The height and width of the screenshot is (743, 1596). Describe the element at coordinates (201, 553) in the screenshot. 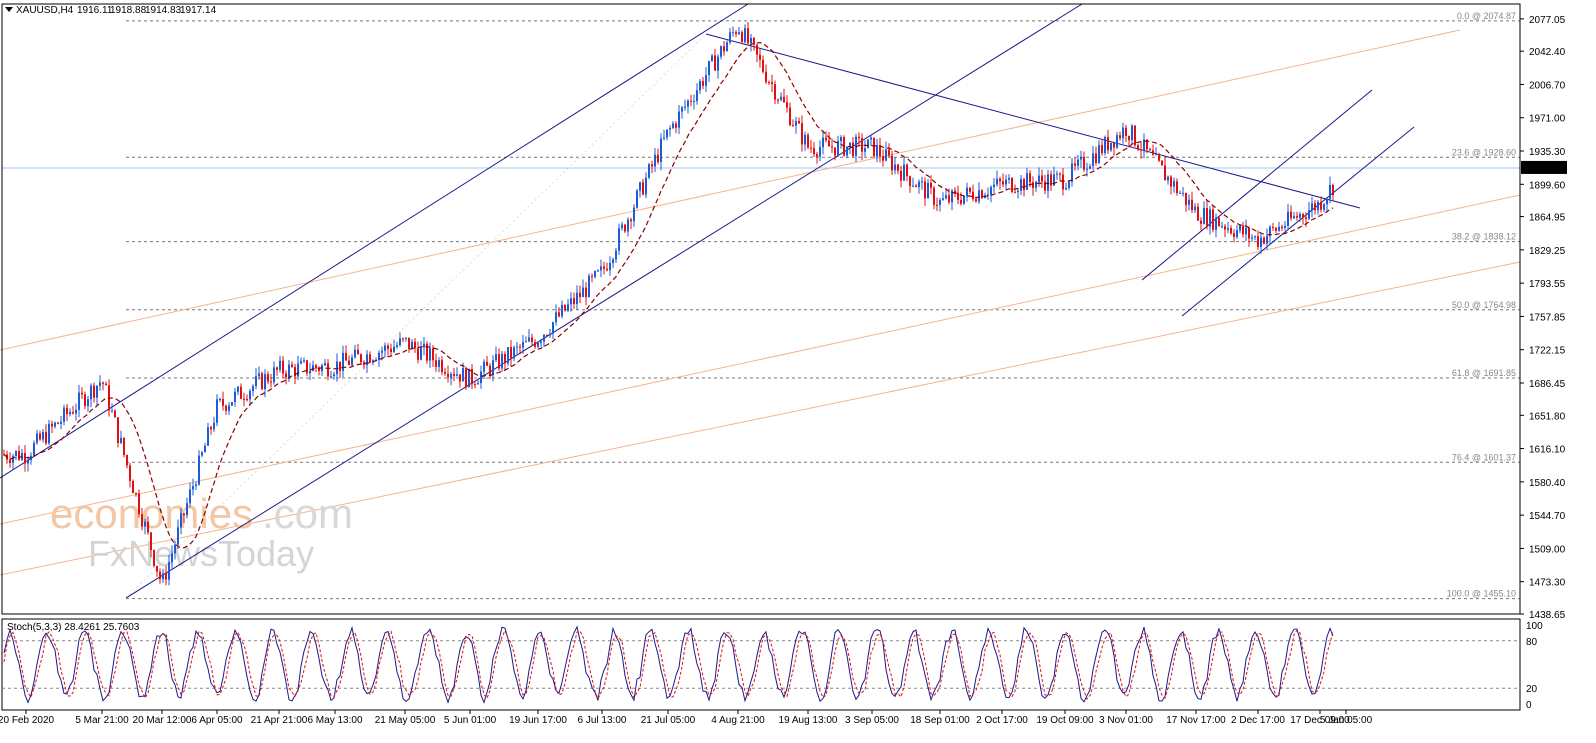

I see `watermark-fxnewstoday: FxNewsToday` at that location.